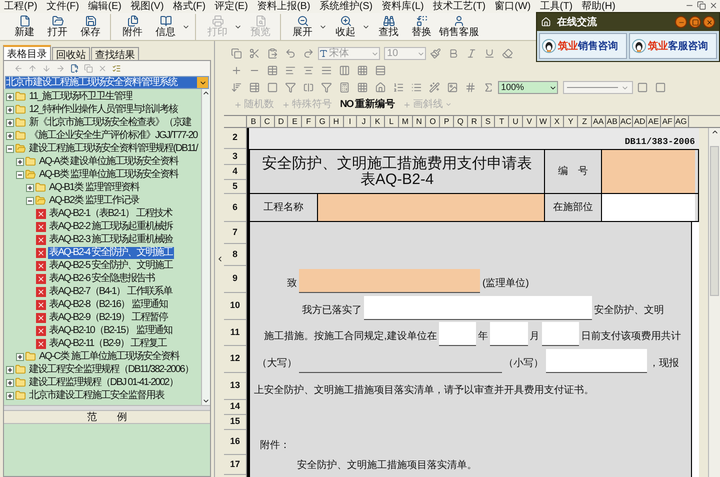  Describe the element at coordinates (102, 161) in the screenshot. I see `tree-item: AQ-A类 建设单位施工现场安全资料` at that location.